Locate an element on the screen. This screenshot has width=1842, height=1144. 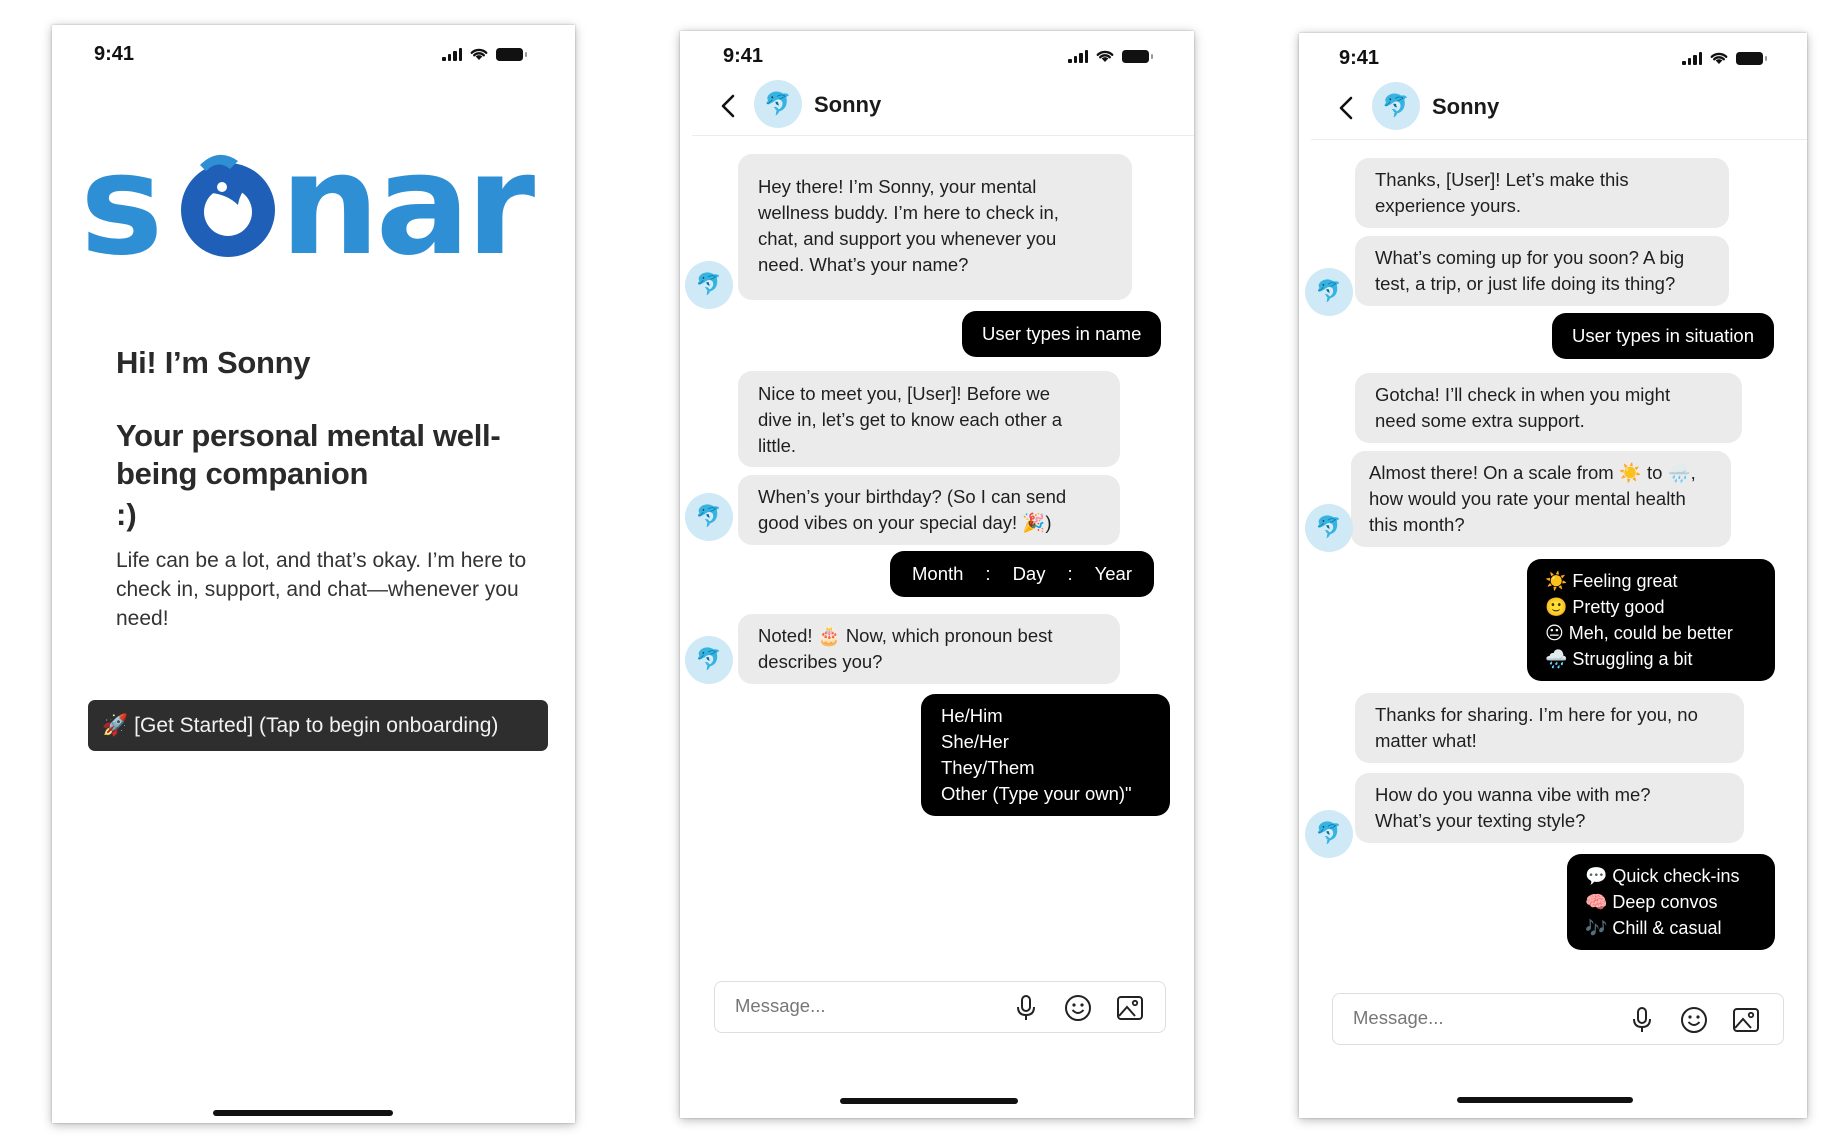
message-line: wellness buddy. I’m here to check in, is located at coordinates (908, 212).